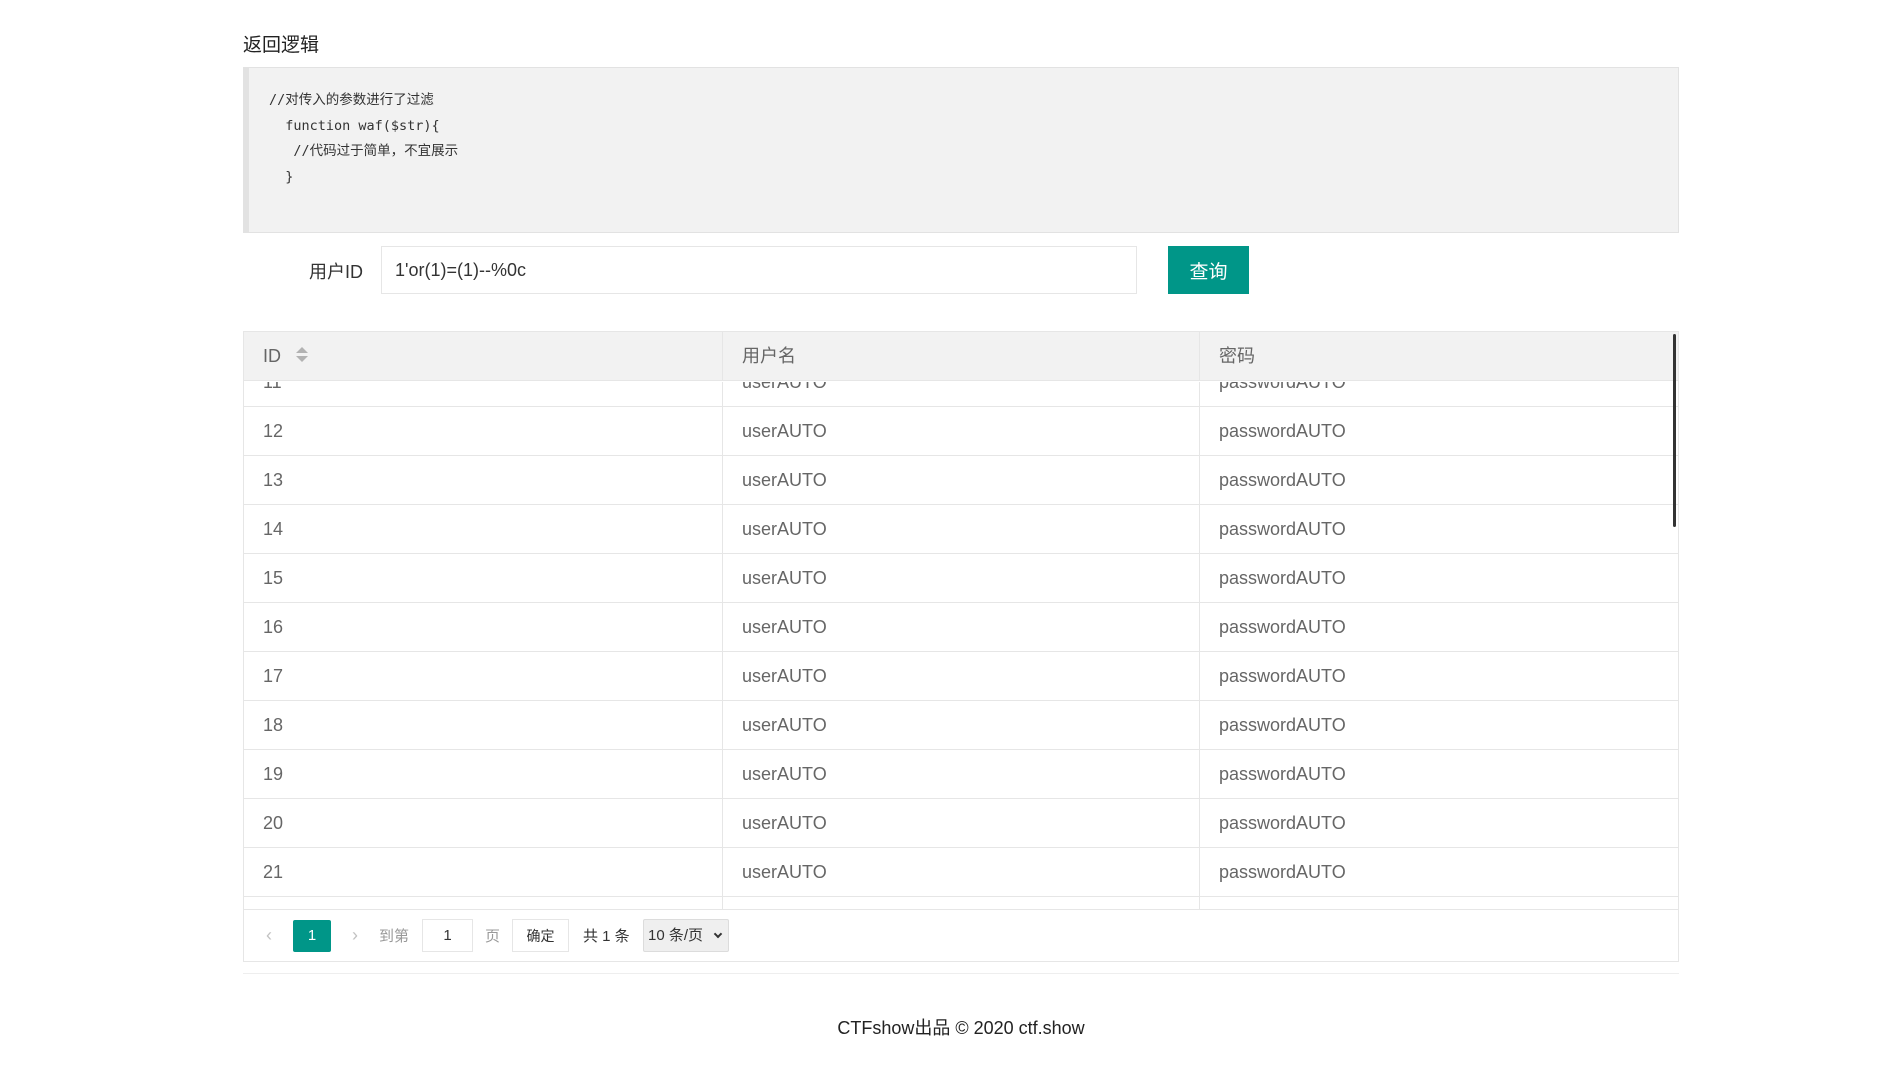 This screenshot has height=1083, width=1898. Describe the element at coordinates (1438, 356) in the screenshot. I see `column-header-password: 密码` at that location.